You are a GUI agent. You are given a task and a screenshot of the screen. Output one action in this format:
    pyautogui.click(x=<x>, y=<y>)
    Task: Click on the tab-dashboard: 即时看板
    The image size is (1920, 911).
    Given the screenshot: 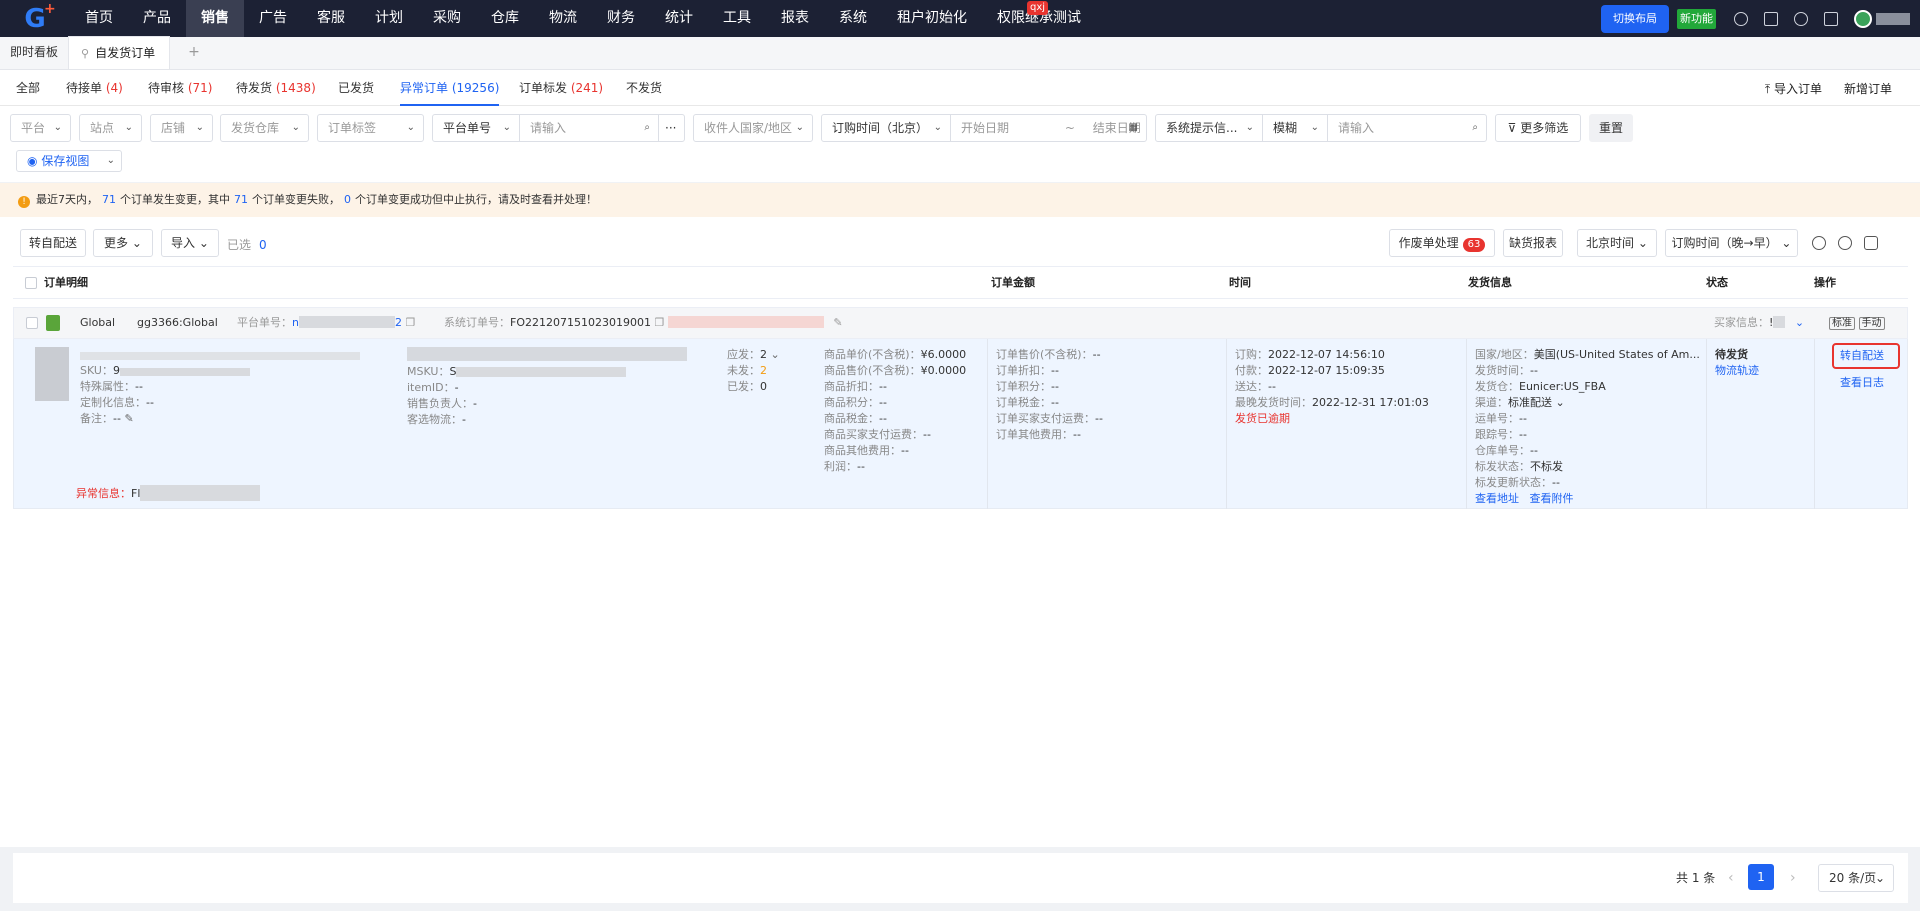 What is the action you would take?
    pyautogui.click(x=34, y=52)
    